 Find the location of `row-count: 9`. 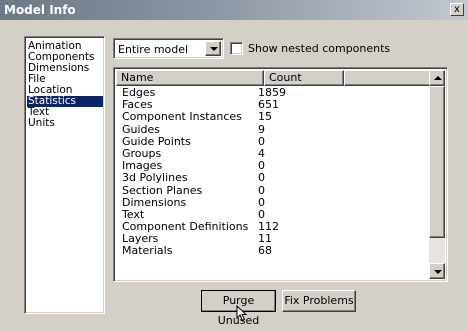

row-count: 9 is located at coordinates (261, 129).